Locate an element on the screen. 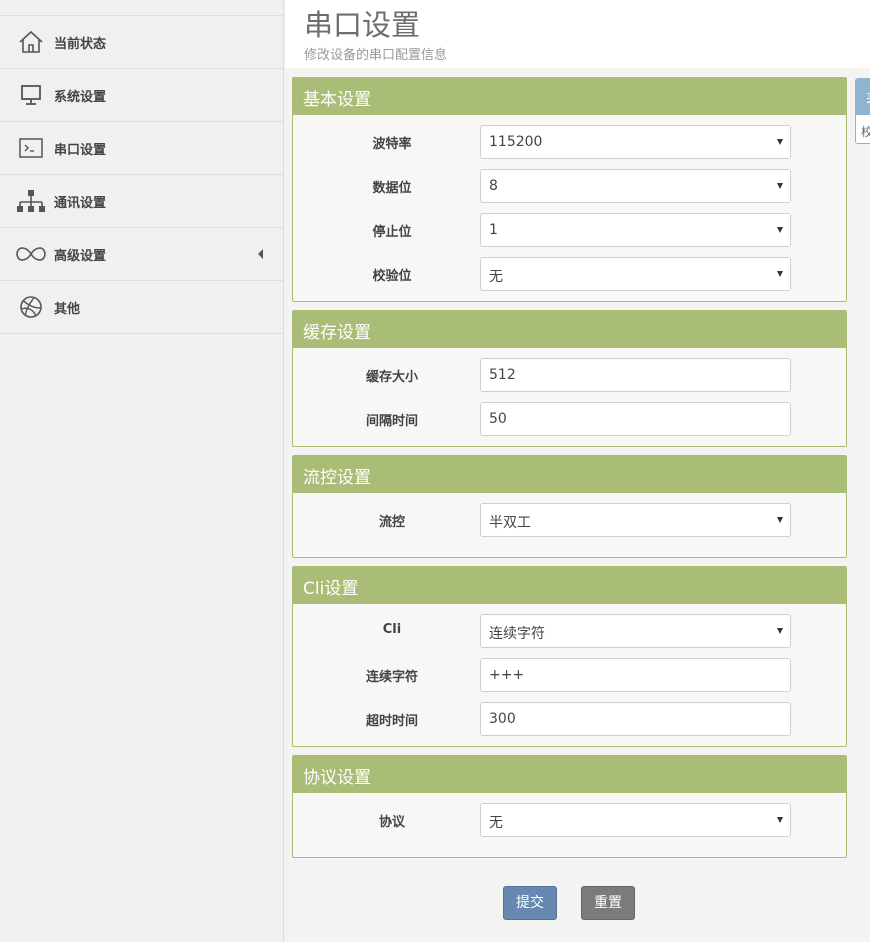 Image resolution: width=870 pixels, height=942 pixels. buffer-settings-panel: 缓存设置 缓存大小 512 间隔时间 50 is located at coordinates (569, 378).